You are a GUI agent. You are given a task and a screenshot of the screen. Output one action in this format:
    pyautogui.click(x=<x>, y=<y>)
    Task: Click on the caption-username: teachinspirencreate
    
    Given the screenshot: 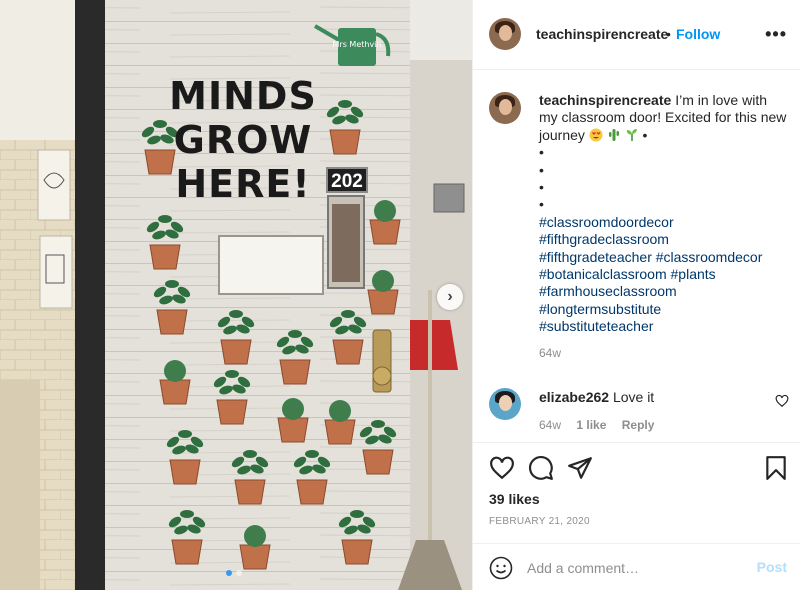 What is the action you would take?
    pyautogui.click(x=605, y=100)
    